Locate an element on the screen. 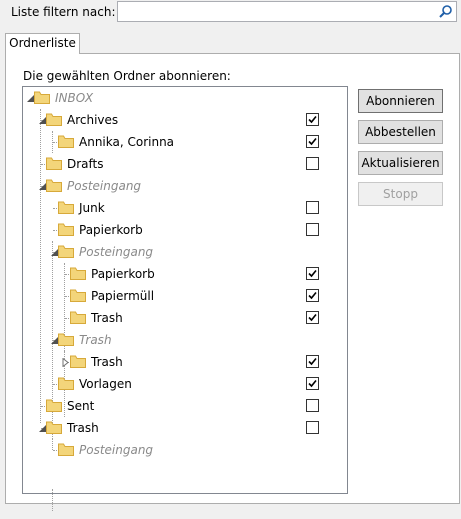 This screenshot has height=519, width=461. tree-row-sent: Sent is located at coordinates (184, 406).